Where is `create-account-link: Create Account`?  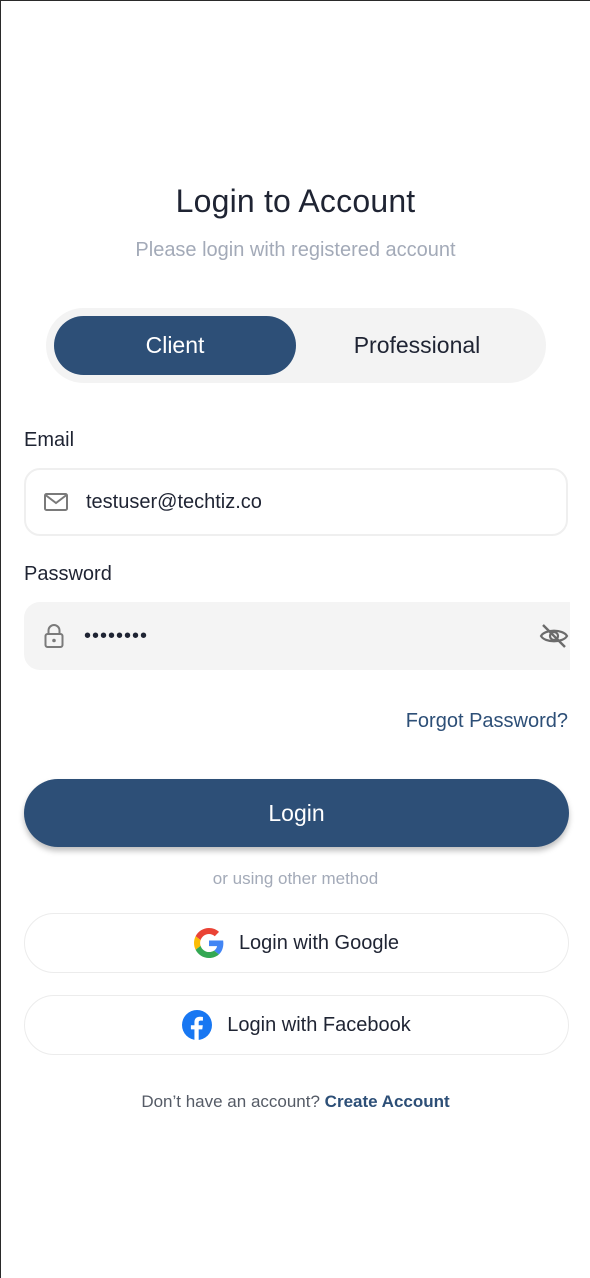
create-account-link: Create Account is located at coordinates (387, 1101).